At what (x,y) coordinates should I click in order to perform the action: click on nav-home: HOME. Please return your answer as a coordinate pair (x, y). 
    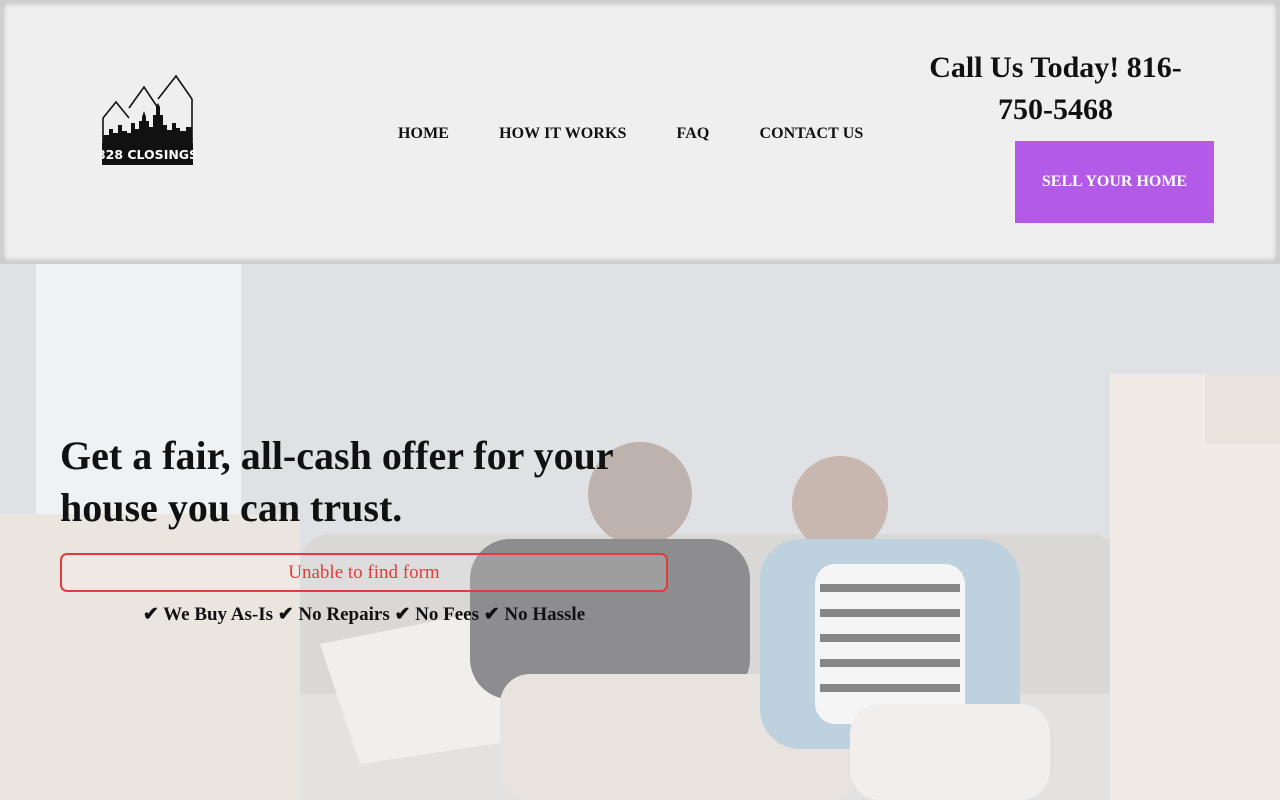
    Looking at the image, I should click on (423, 134).